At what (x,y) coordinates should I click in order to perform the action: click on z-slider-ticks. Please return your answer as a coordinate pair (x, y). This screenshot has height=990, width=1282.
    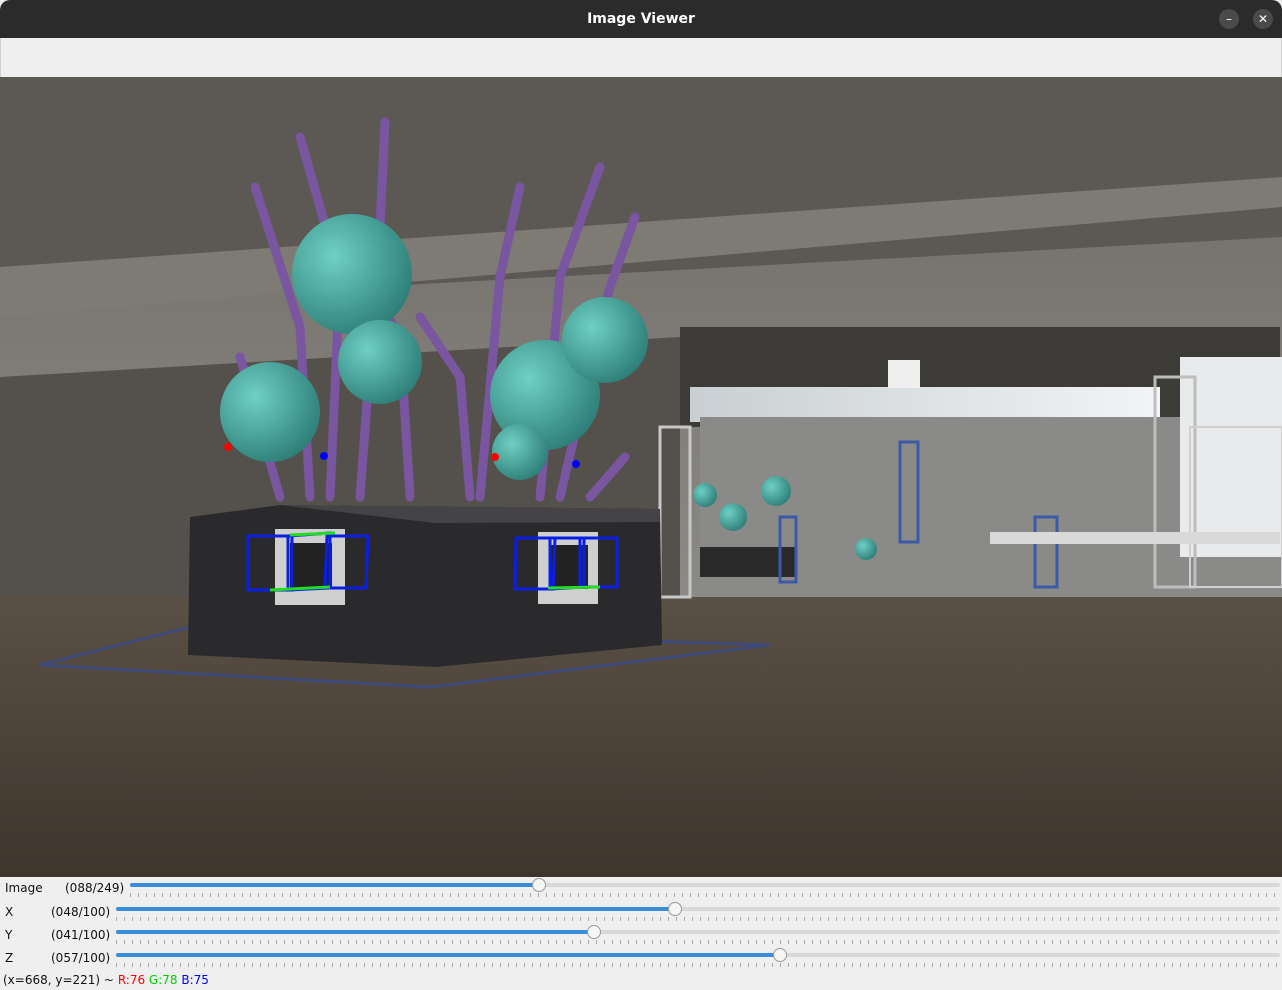
    Looking at the image, I should click on (698, 965).